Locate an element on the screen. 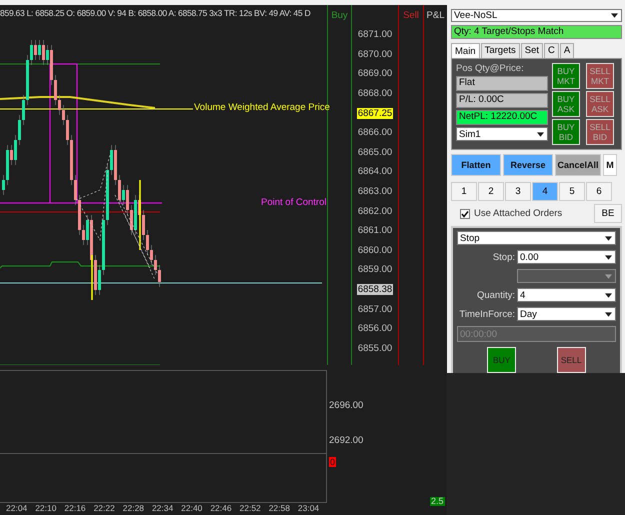 Image resolution: width=625 pixels, height=515 pixels. be-button: BE is located at coordinates (608, 213).